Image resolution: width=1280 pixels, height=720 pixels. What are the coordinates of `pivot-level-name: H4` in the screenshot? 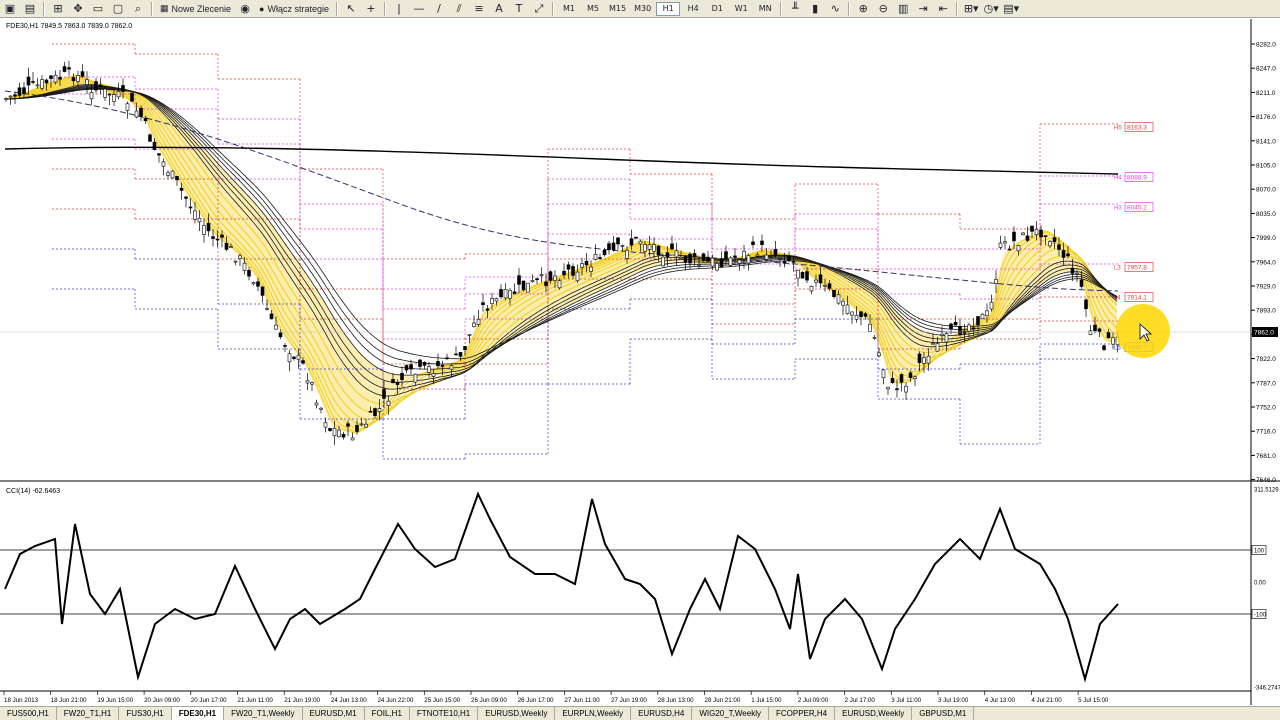 It's located at (1118, 179).